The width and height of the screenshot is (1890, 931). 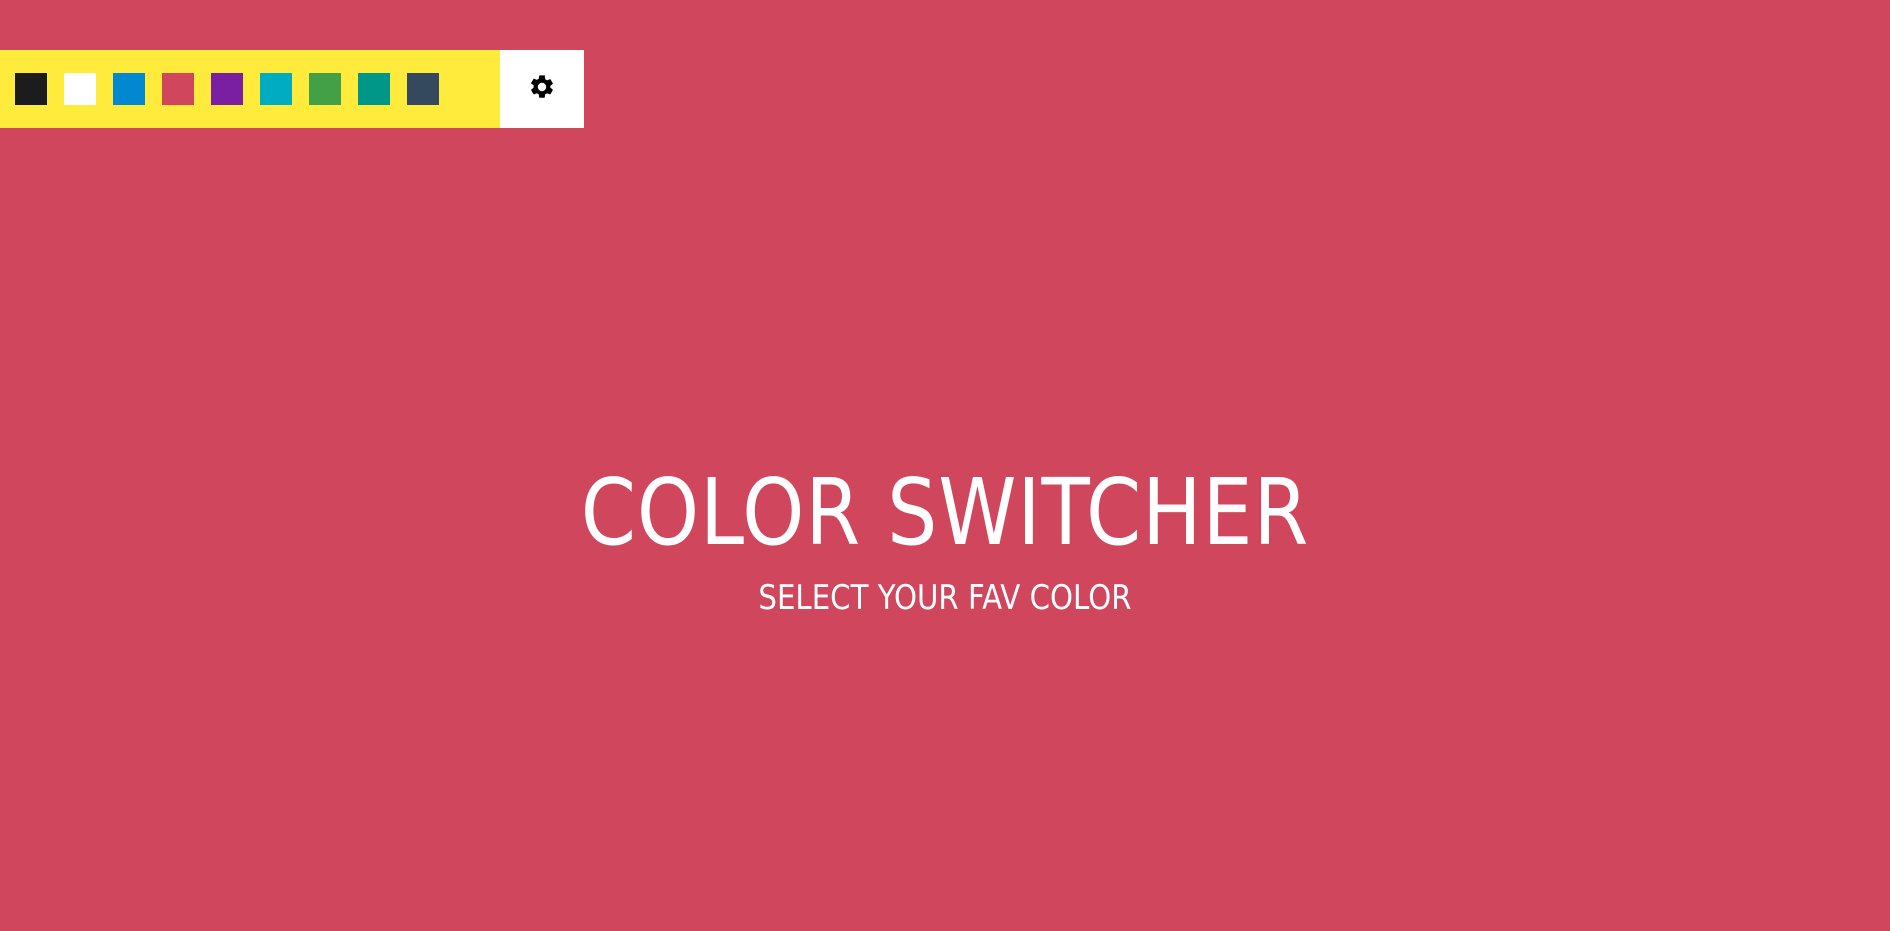 I want to click on gear-icon, so click(x=542, y=89).